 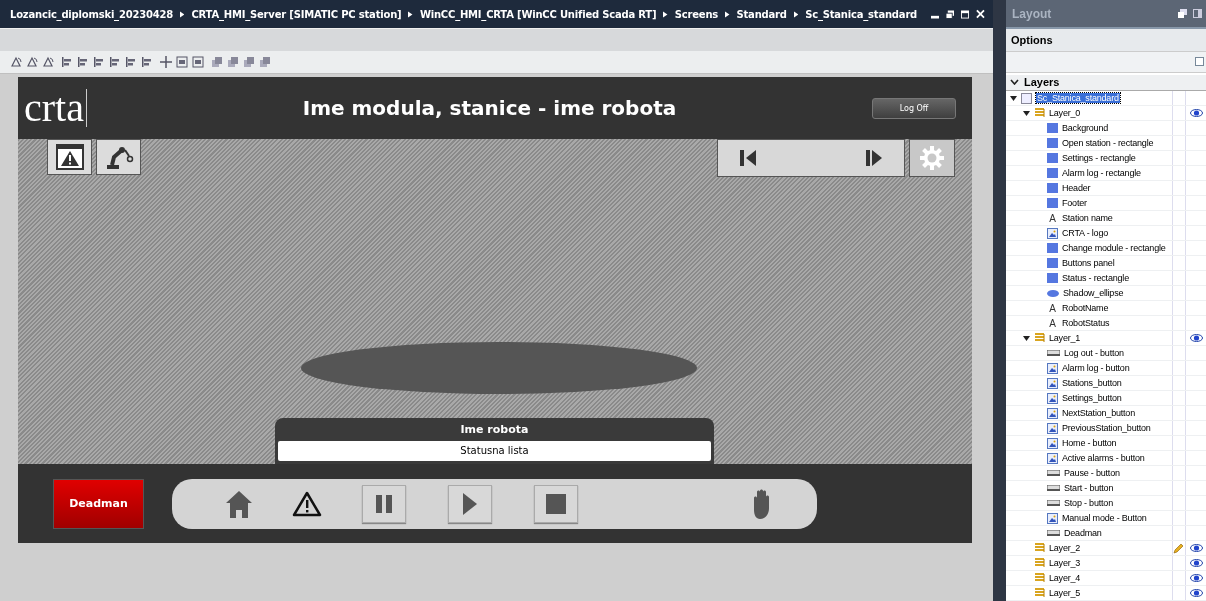 I want to click on tree-item: Buttons panel, so click(x=1088, y=263).